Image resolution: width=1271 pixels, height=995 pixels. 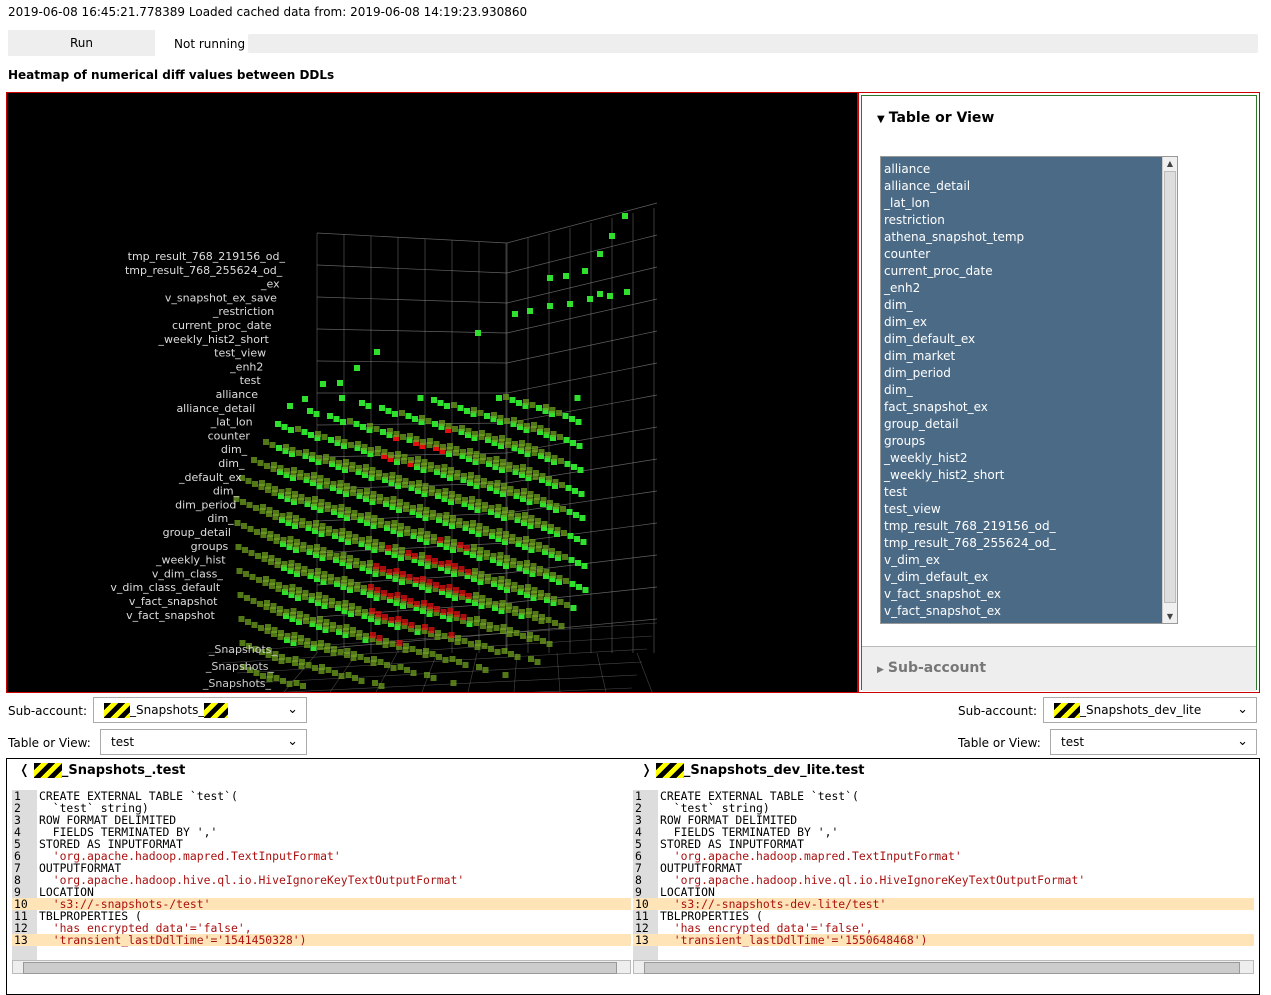 I want to click on listbox-item: fact_snapshot_ex, so click(x=1029, y=407).